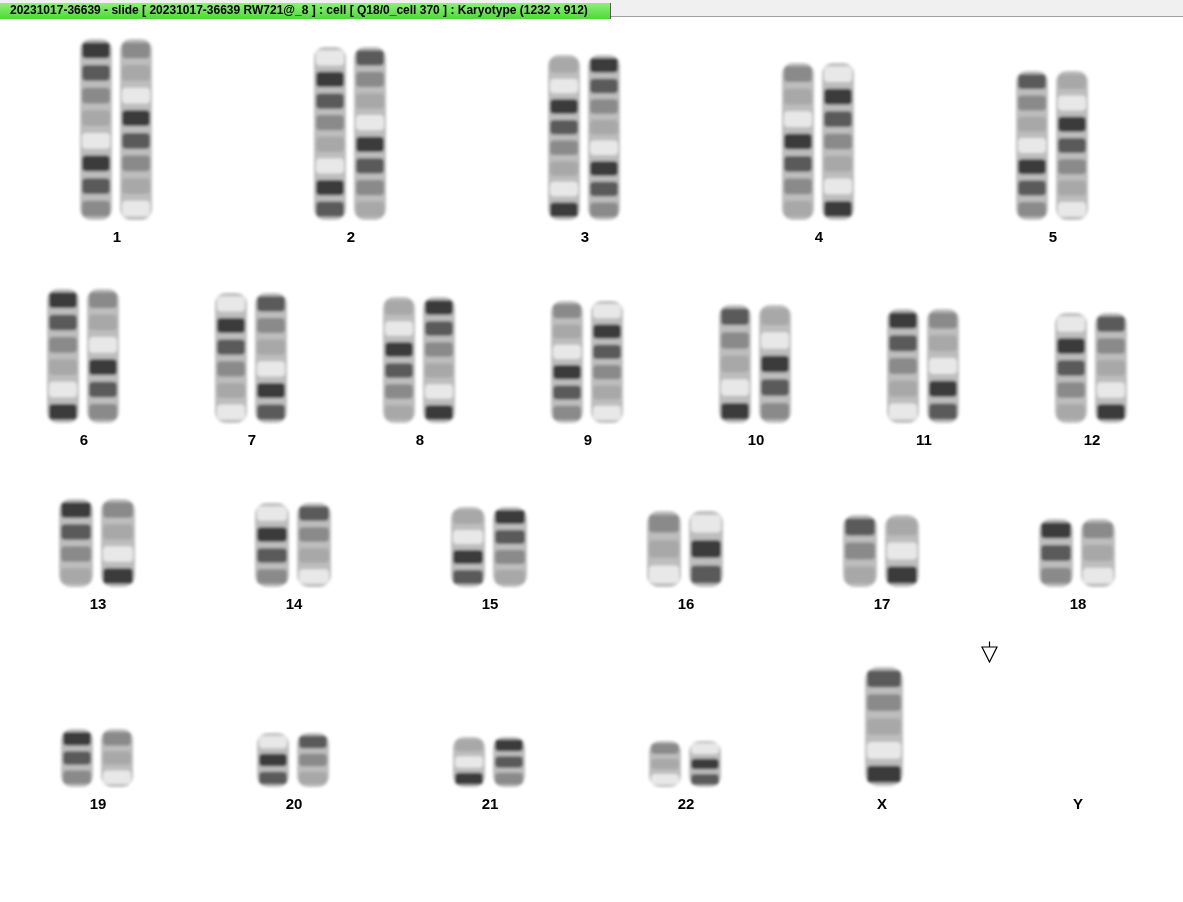  What do you see at coordinates (490, 804) in the screenshot?
I see `chromosome-number-label: 21` at bounding box center [490, 804].